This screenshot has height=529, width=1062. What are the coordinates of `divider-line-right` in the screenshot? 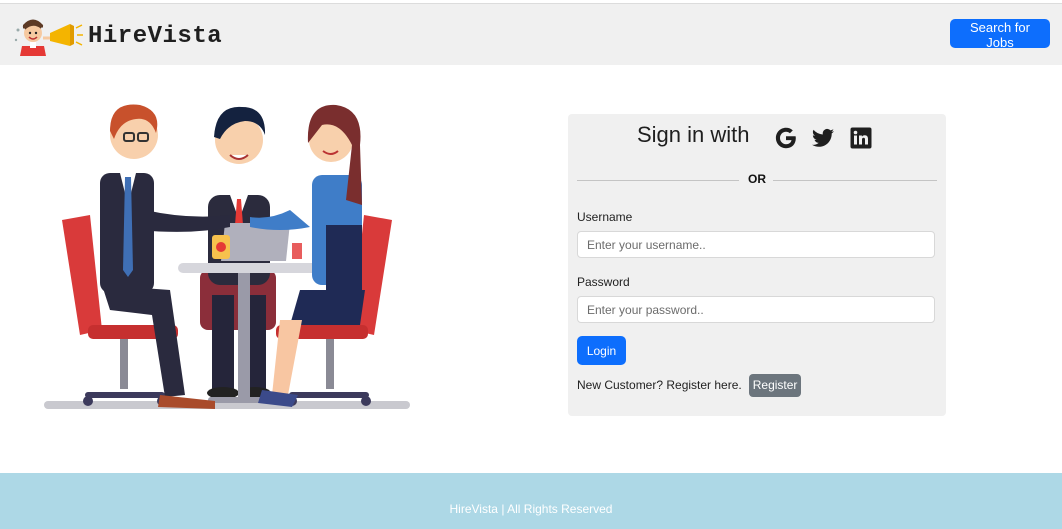 It's located at (855, 180).